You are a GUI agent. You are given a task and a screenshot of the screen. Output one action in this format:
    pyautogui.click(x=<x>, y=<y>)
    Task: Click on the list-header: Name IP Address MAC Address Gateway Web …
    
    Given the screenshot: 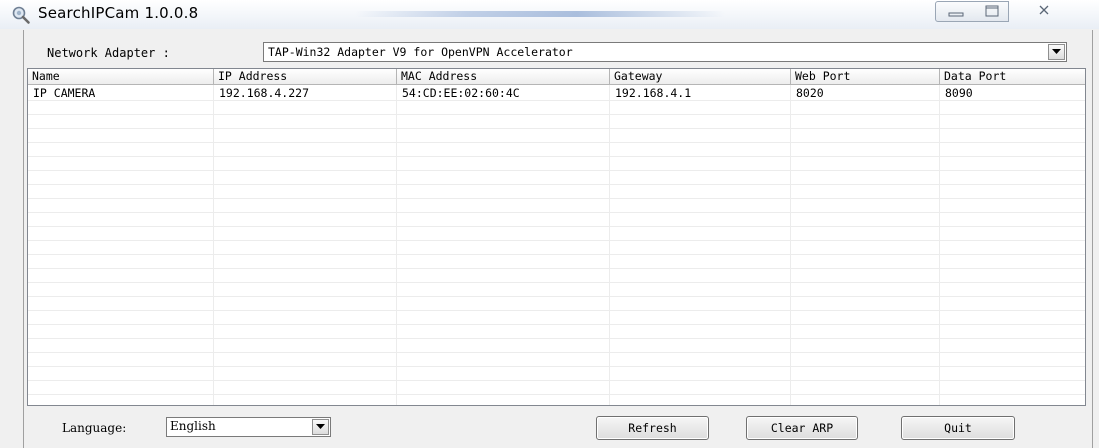 What is the action you would take?
    pyautogui.click(x=556, y=77)
    